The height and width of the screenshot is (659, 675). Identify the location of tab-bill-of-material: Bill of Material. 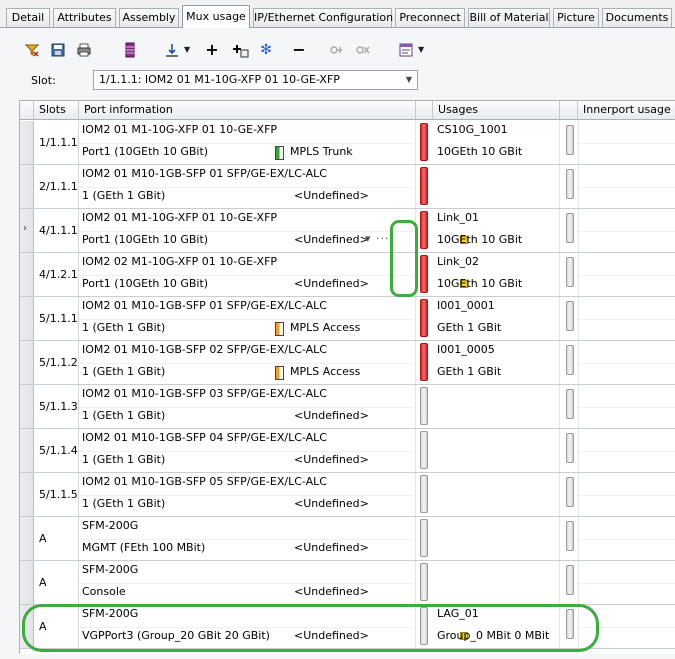
(509, 18).